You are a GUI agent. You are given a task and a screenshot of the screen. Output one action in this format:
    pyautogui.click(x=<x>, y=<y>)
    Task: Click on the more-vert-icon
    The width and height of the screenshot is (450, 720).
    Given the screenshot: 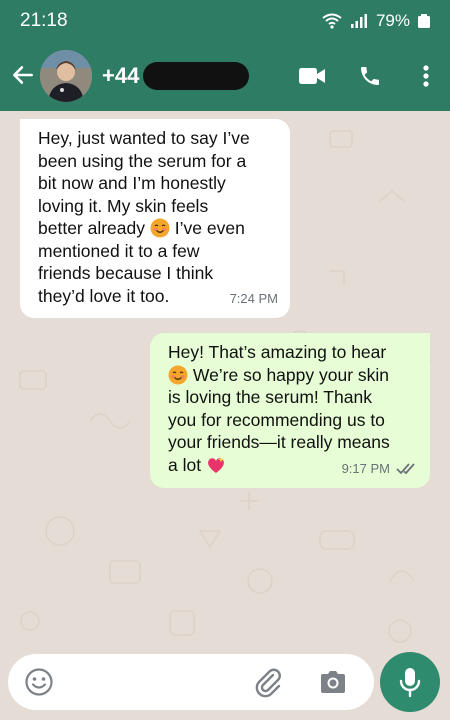 What is the action you would take?
    pyautogui.click(x=426, y=76)
    